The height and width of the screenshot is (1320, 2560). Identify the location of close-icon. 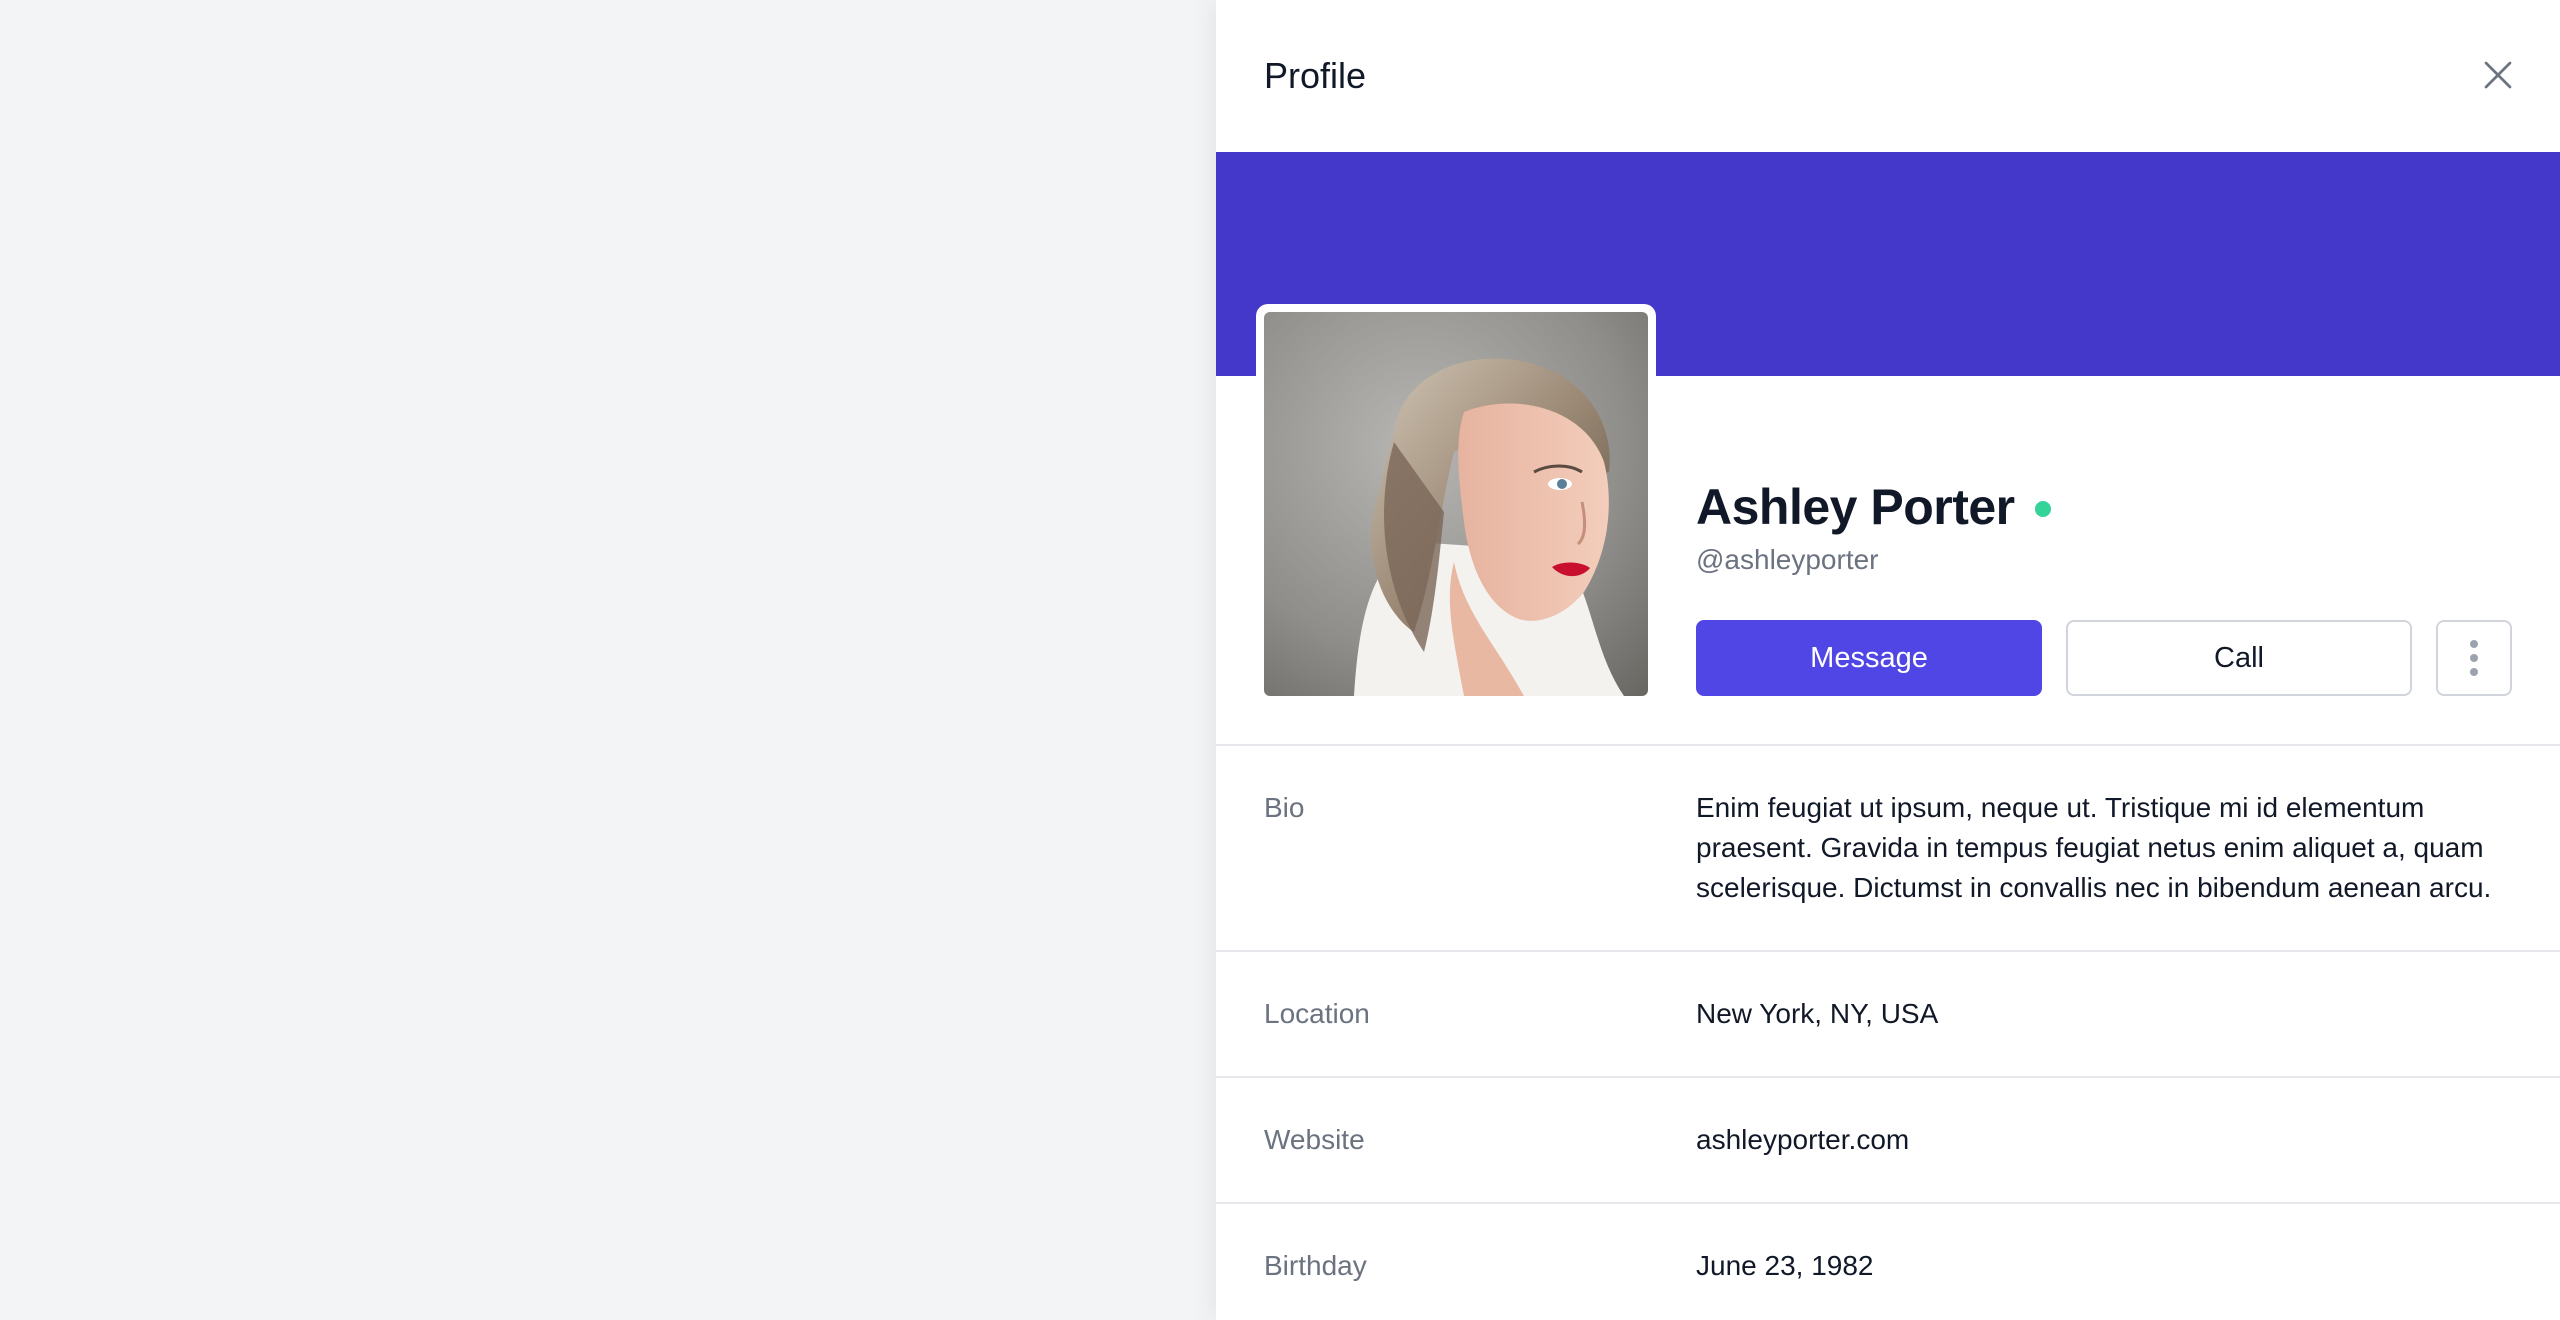
(2498, 76).